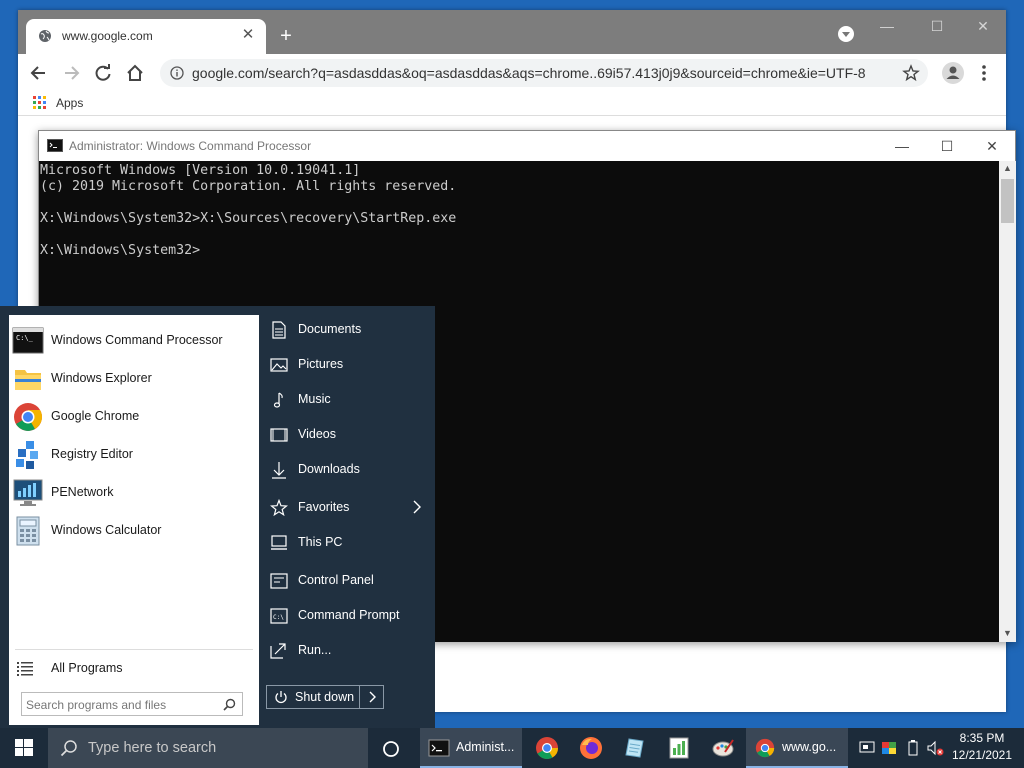 The image size is (1024, 768). Describe the element at coordinates (992, 146) in the screenshot. I see `cmd-close-icon: ✕` at that location.